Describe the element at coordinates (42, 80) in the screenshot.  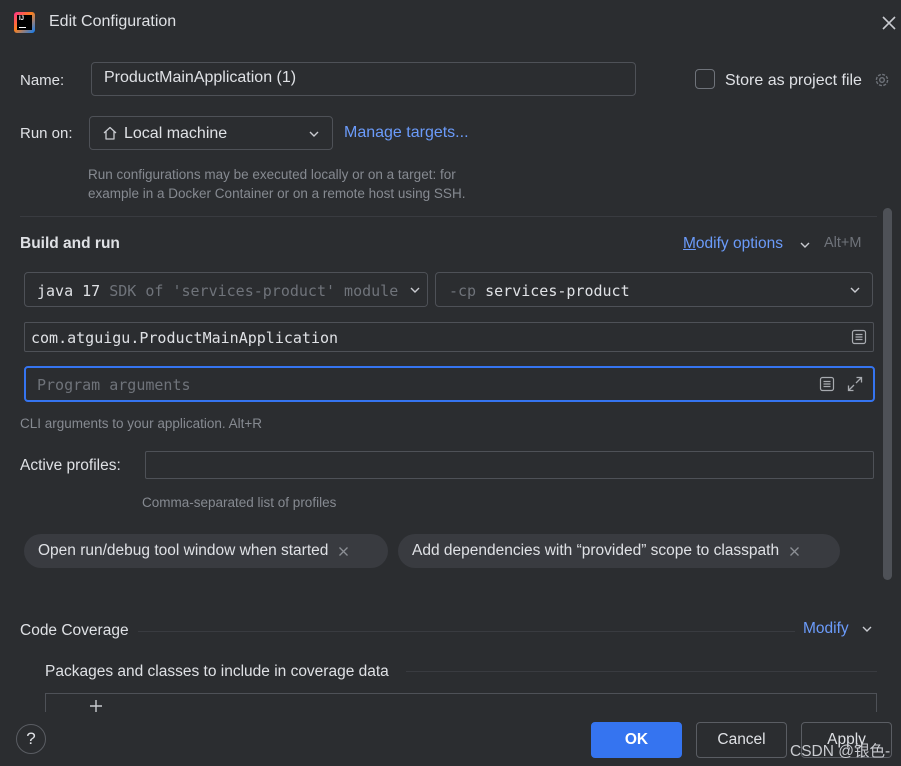
I see `name-label: Name:` at that location.